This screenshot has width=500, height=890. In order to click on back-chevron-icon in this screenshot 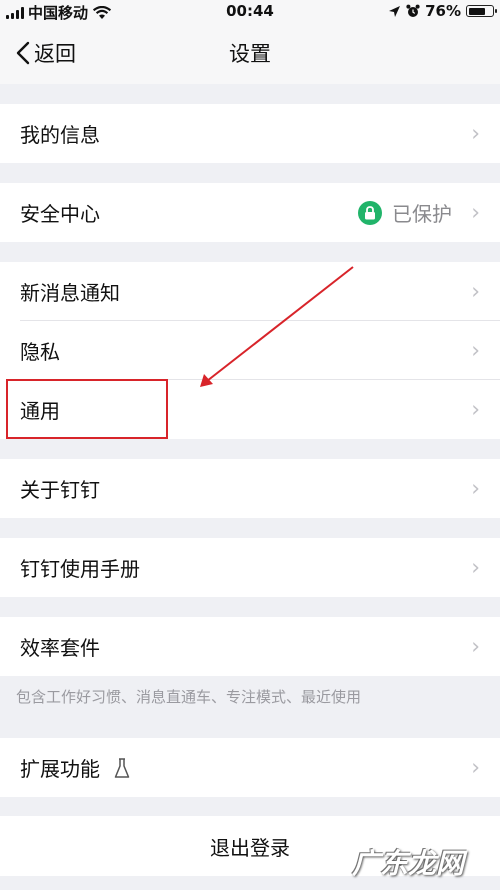, I will do `click(23, 53)`.